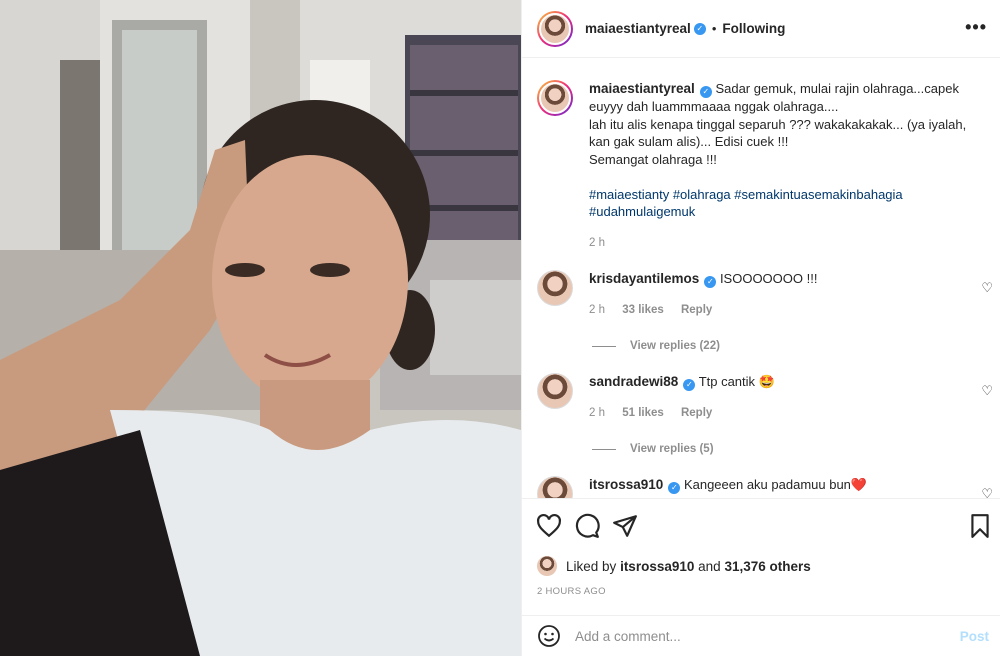 The height and width of the screenshot is (656, 1000). What do you see at coordinates (974, 636) in the screenshot?
I see `post-comment-button: Post` at bounding box center [974, 636].